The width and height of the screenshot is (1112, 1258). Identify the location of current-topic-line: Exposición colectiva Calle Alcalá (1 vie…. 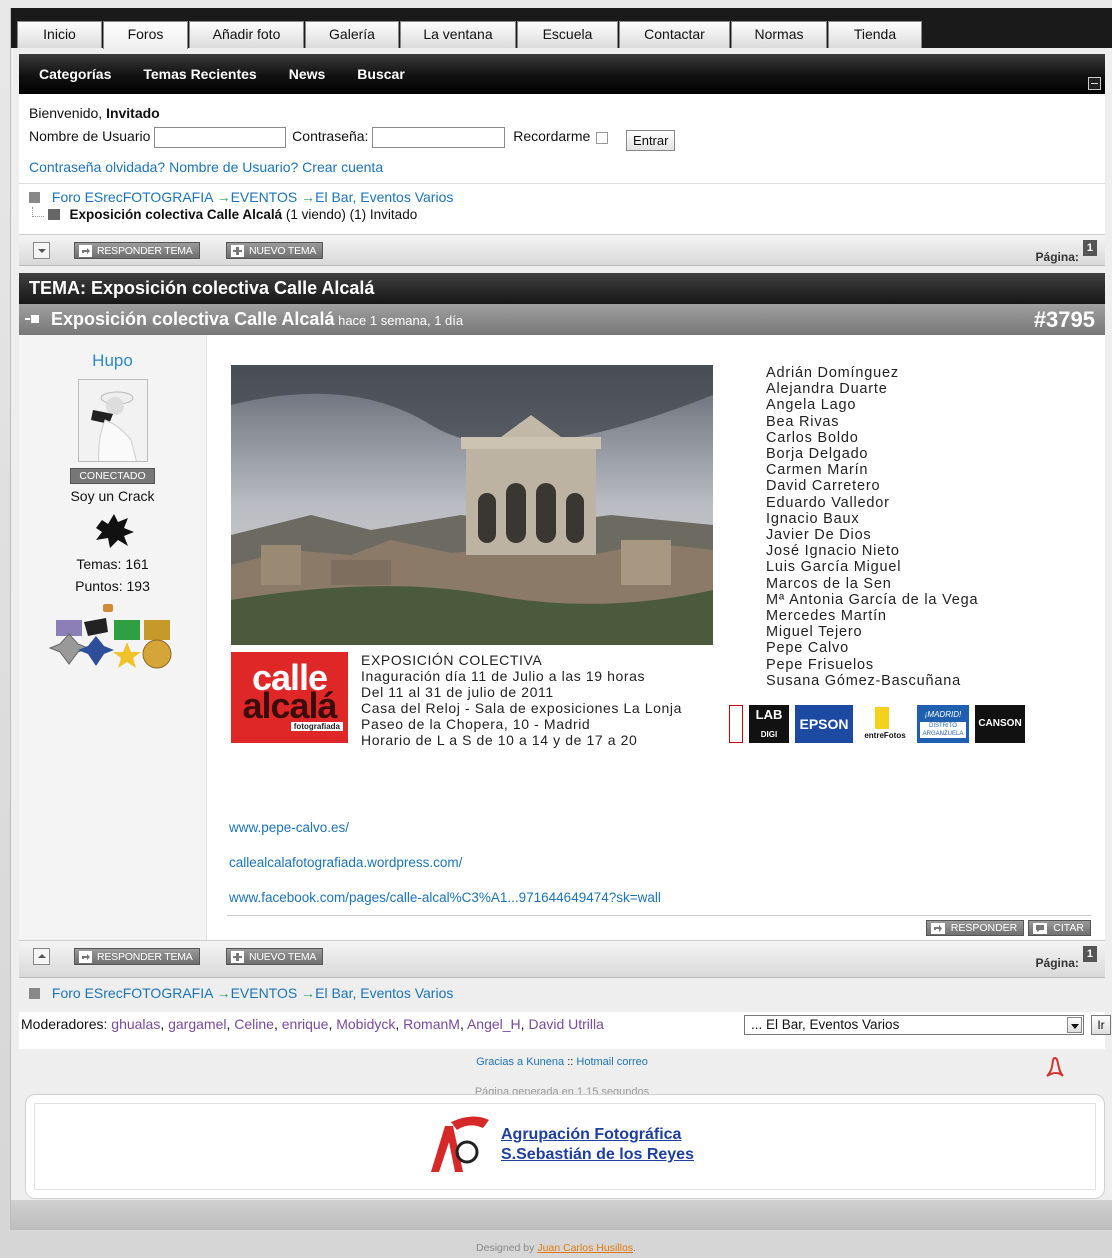
(562, 214).